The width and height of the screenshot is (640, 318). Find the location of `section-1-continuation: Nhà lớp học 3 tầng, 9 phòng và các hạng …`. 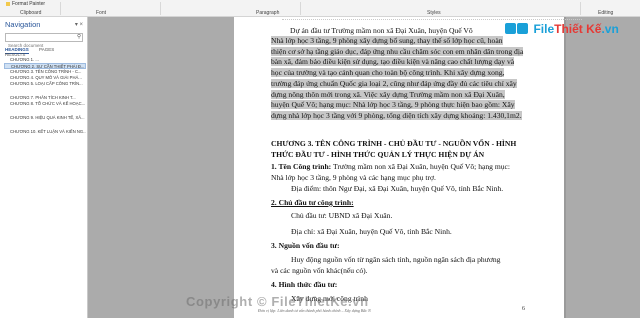

section-1-continuation: Nhà lớp học 3 tầng, 9 phòng và các hạng … is located at coordinates (353, 177).